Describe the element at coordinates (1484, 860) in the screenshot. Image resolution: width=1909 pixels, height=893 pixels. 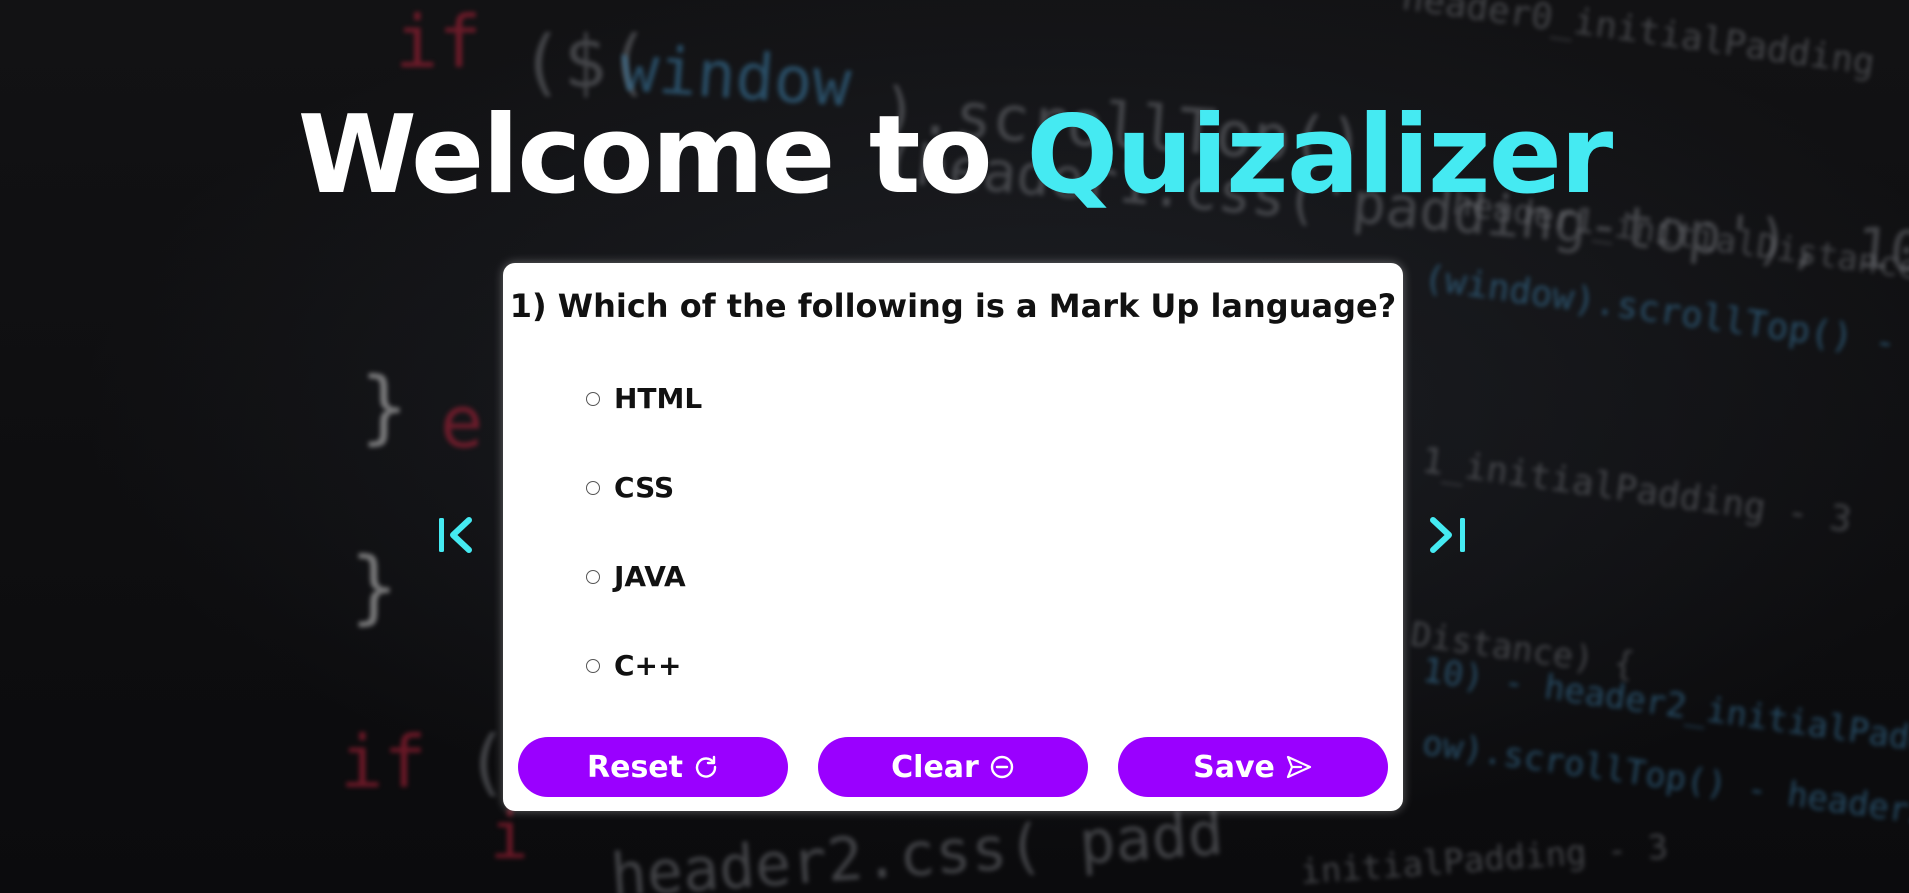
I see `bg-code-line: initialPadding - 3` at that location.